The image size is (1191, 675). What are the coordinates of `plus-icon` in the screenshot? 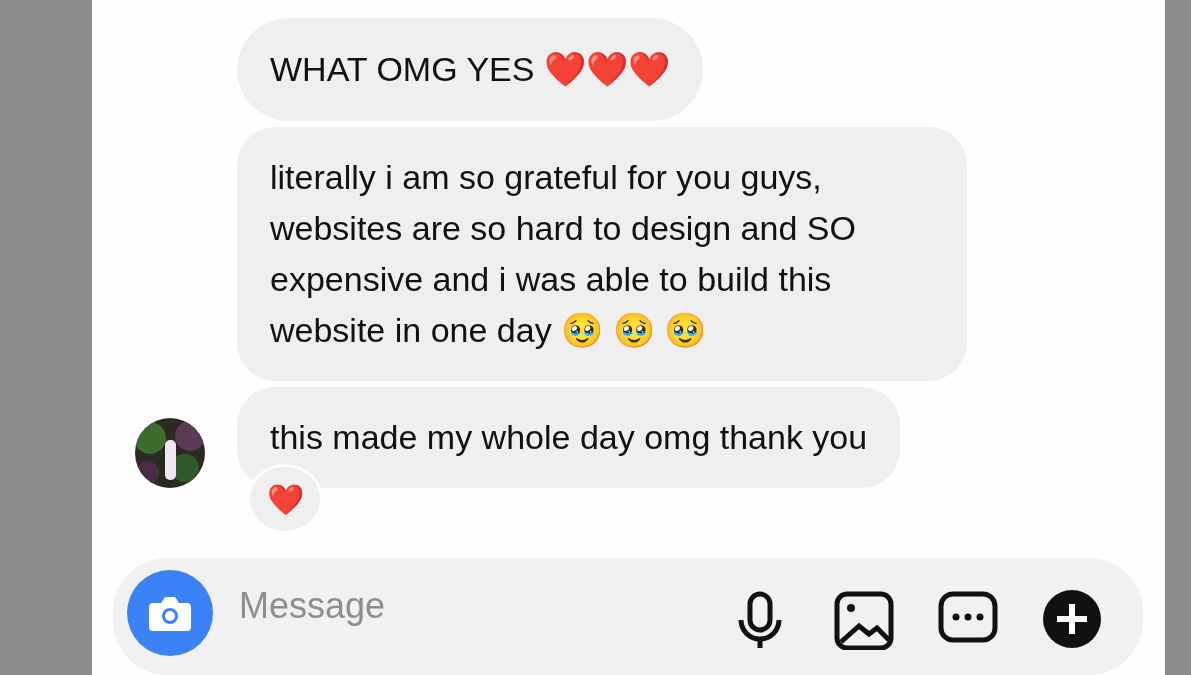 It's located at (1072, 619).